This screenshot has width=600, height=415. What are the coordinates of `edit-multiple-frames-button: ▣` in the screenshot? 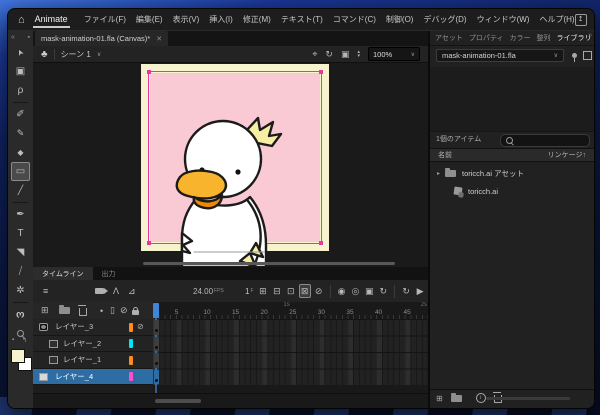 It's located at (369, 291).